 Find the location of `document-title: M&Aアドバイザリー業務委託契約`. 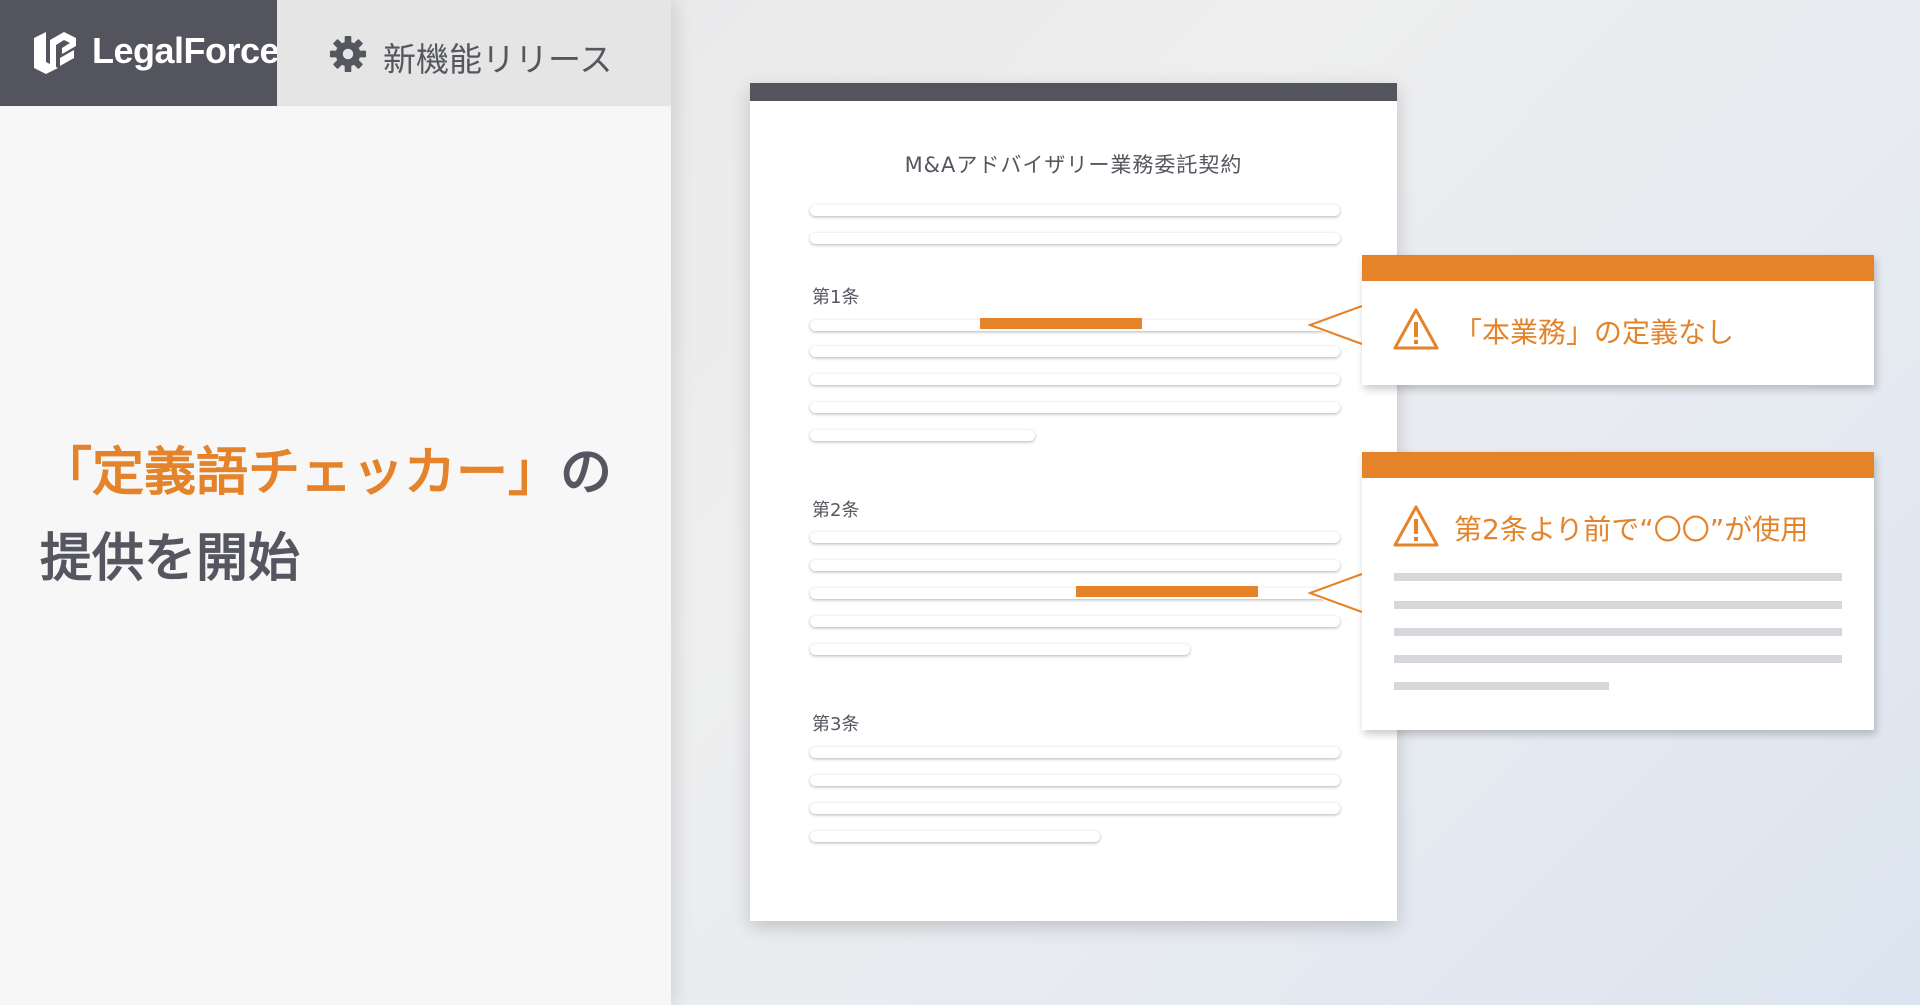

document-title: M&Aアドバイザリー業務委託契約 is located at coordinates (1073, 165).